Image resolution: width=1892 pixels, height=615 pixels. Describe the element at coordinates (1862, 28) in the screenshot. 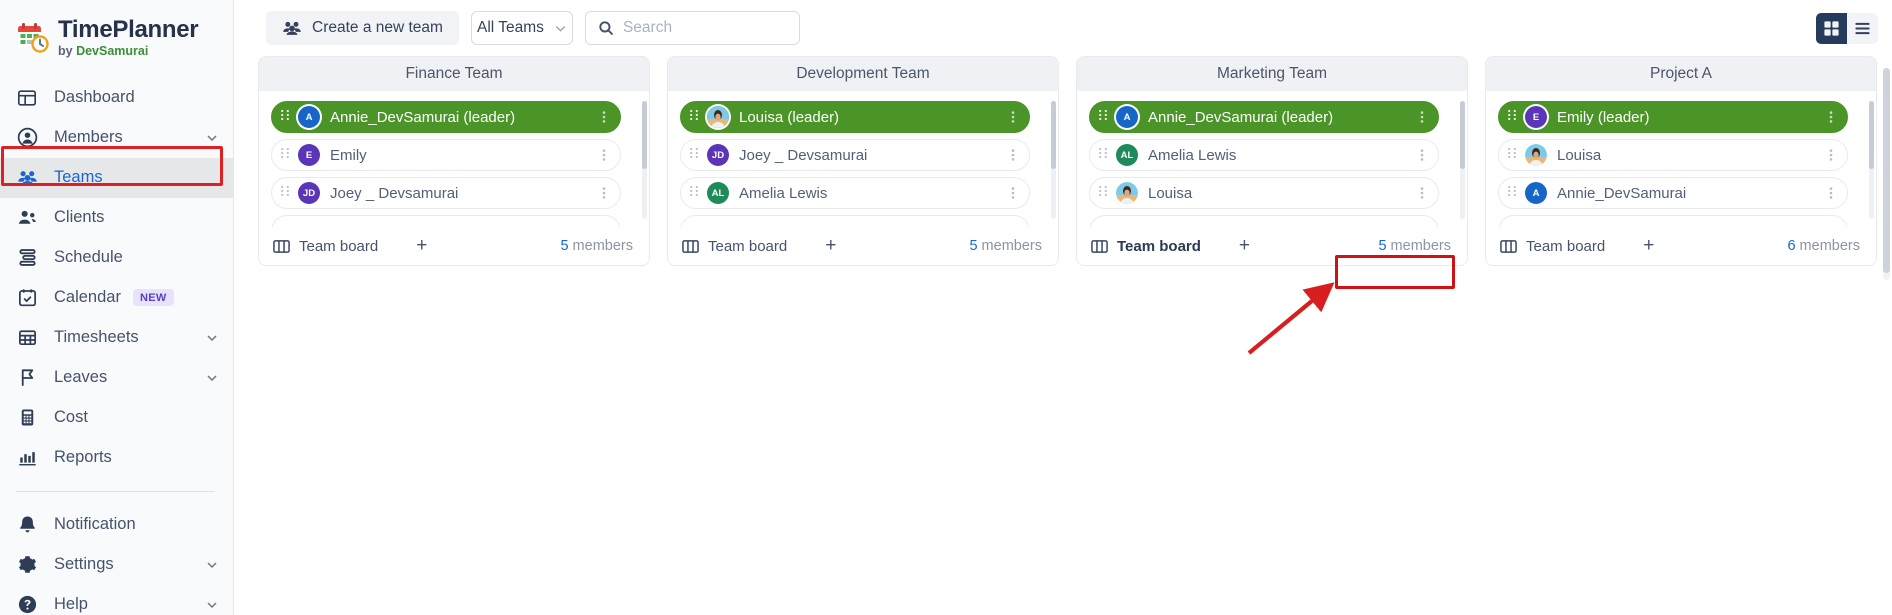

I see `list-view-icon` at that location.